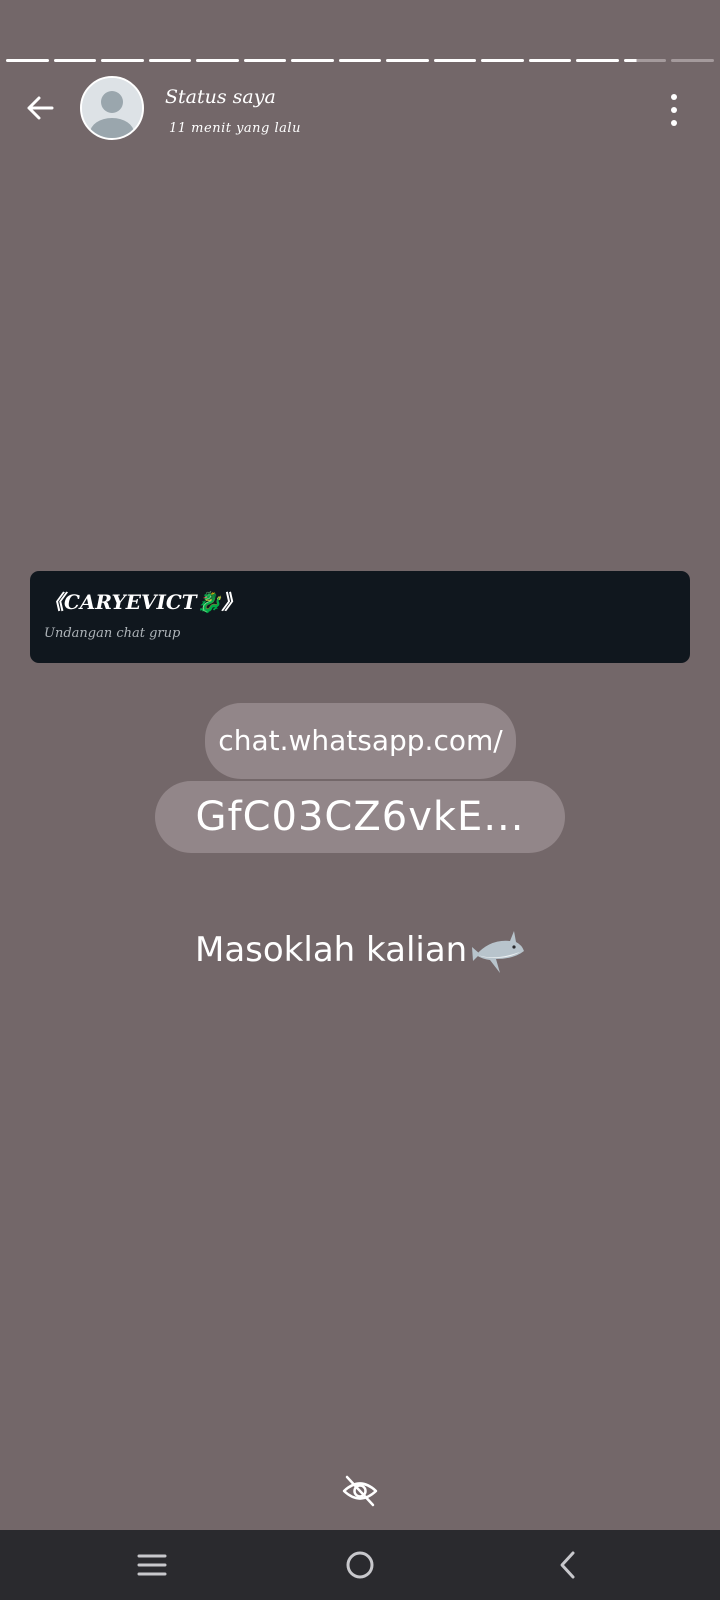 The height and width of the screenshot is (1600, 720). What do you see at coordinates (143, 602) in the screenshot?
I see `invite-group-name: 《CARYEVICT🐉》` at bounding box center [143, 602].